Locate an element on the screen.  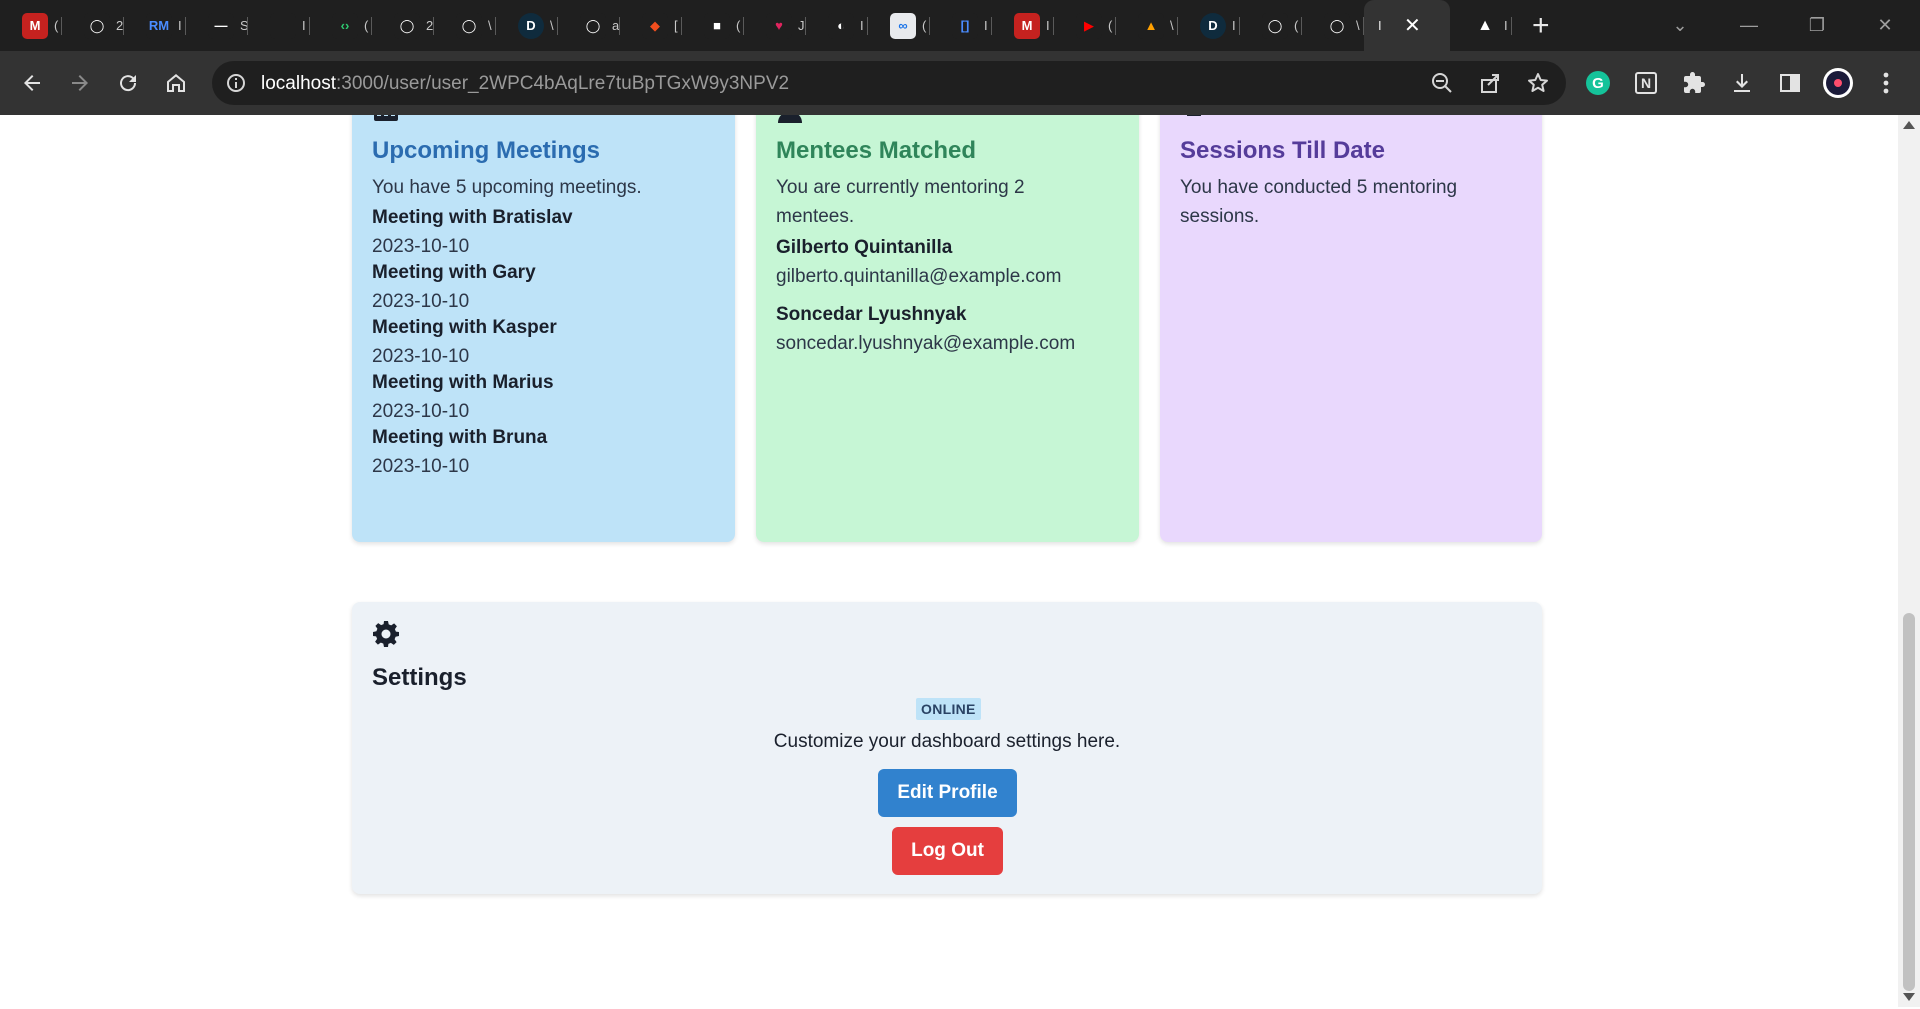
user-icon is located at coordinates (790, 119).